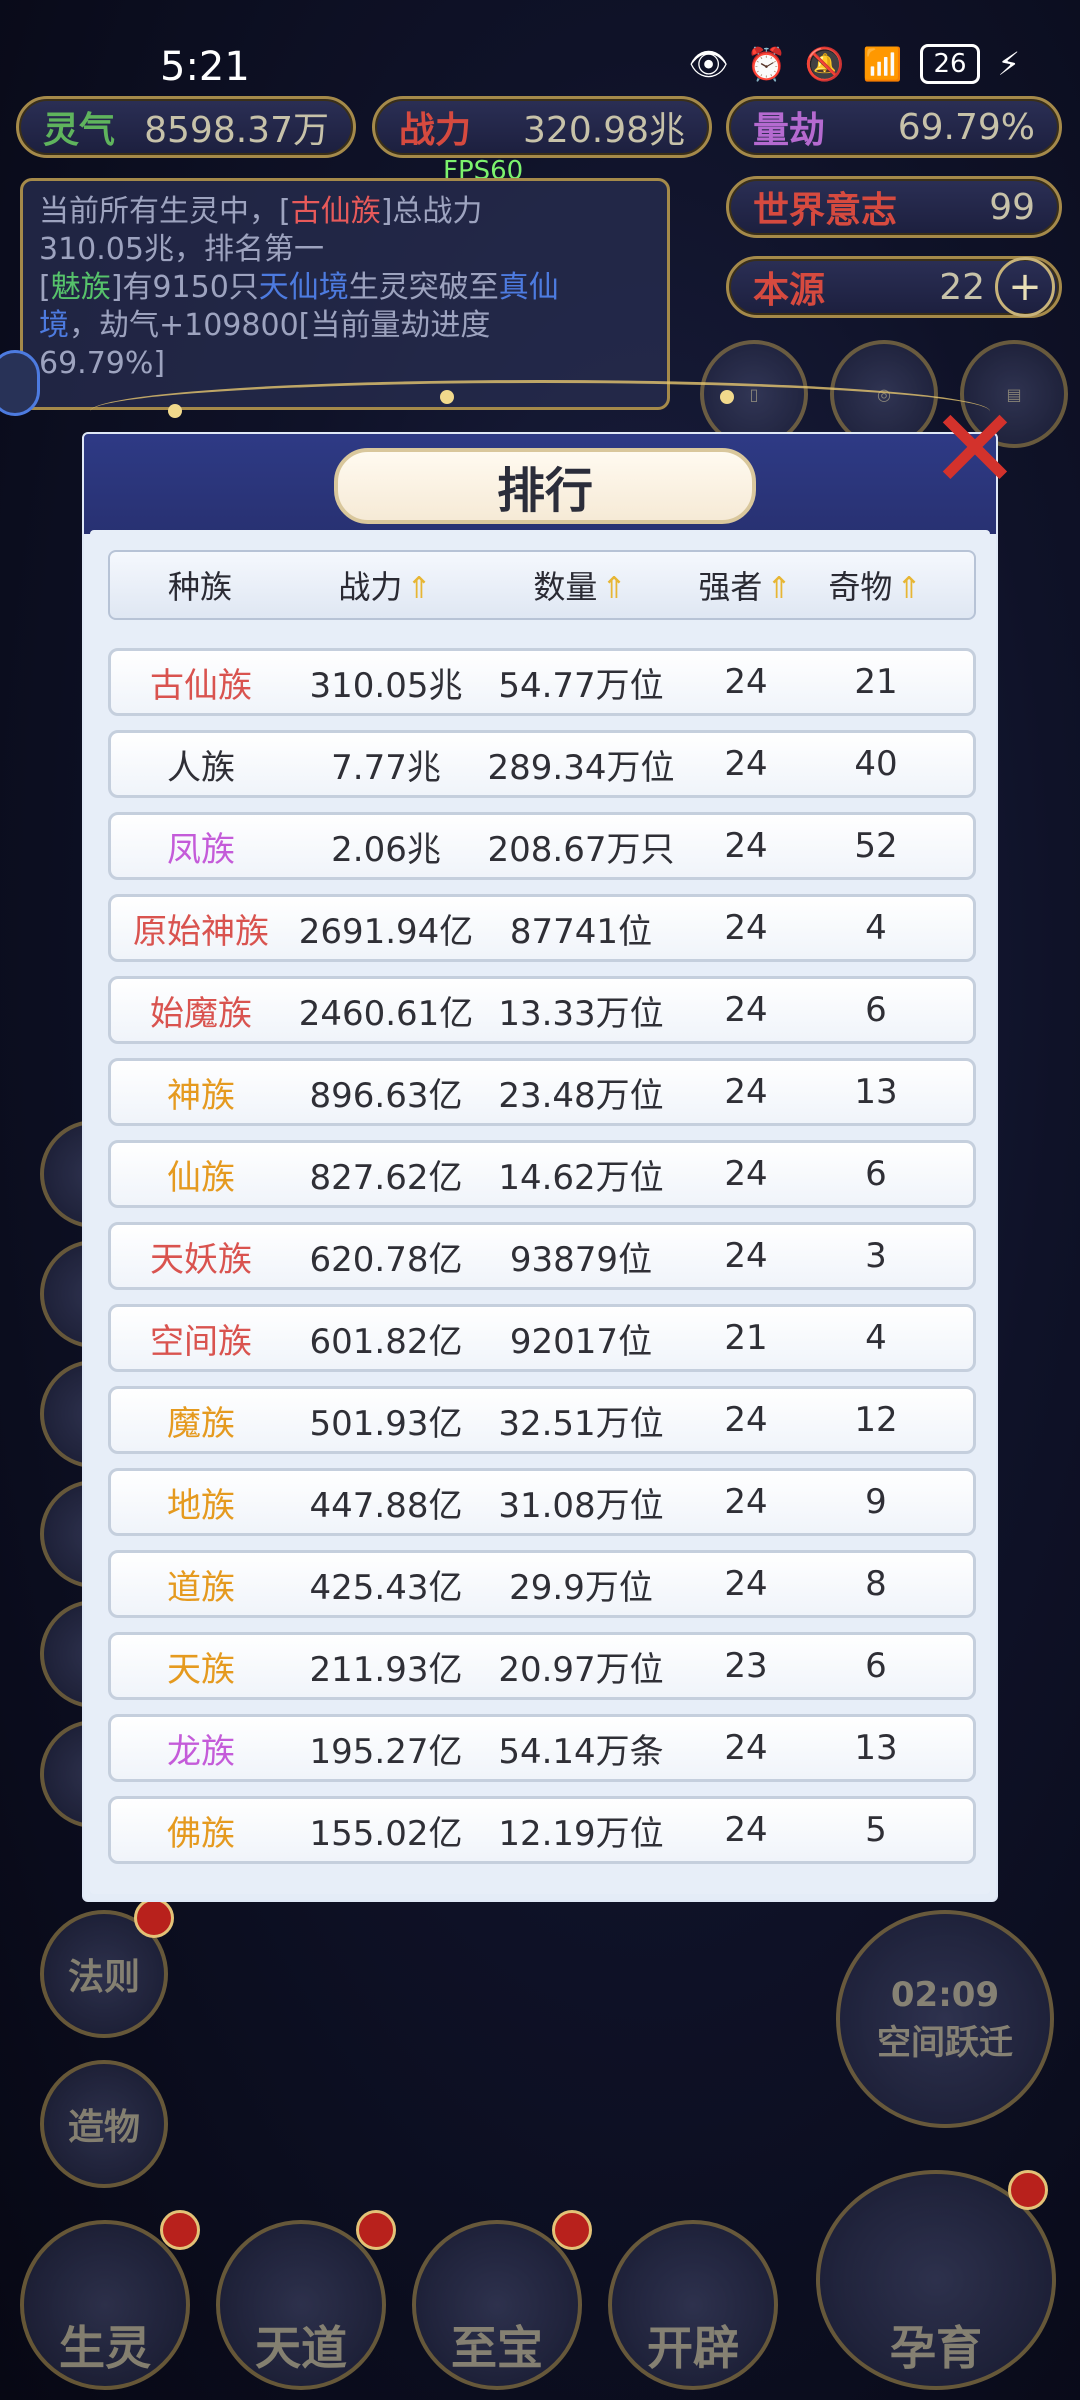 This screenshot has width=1080, height=2400. I want to click on table-row: 天妖族 620.78亿 93879位 24 3, so click(542, 1256).